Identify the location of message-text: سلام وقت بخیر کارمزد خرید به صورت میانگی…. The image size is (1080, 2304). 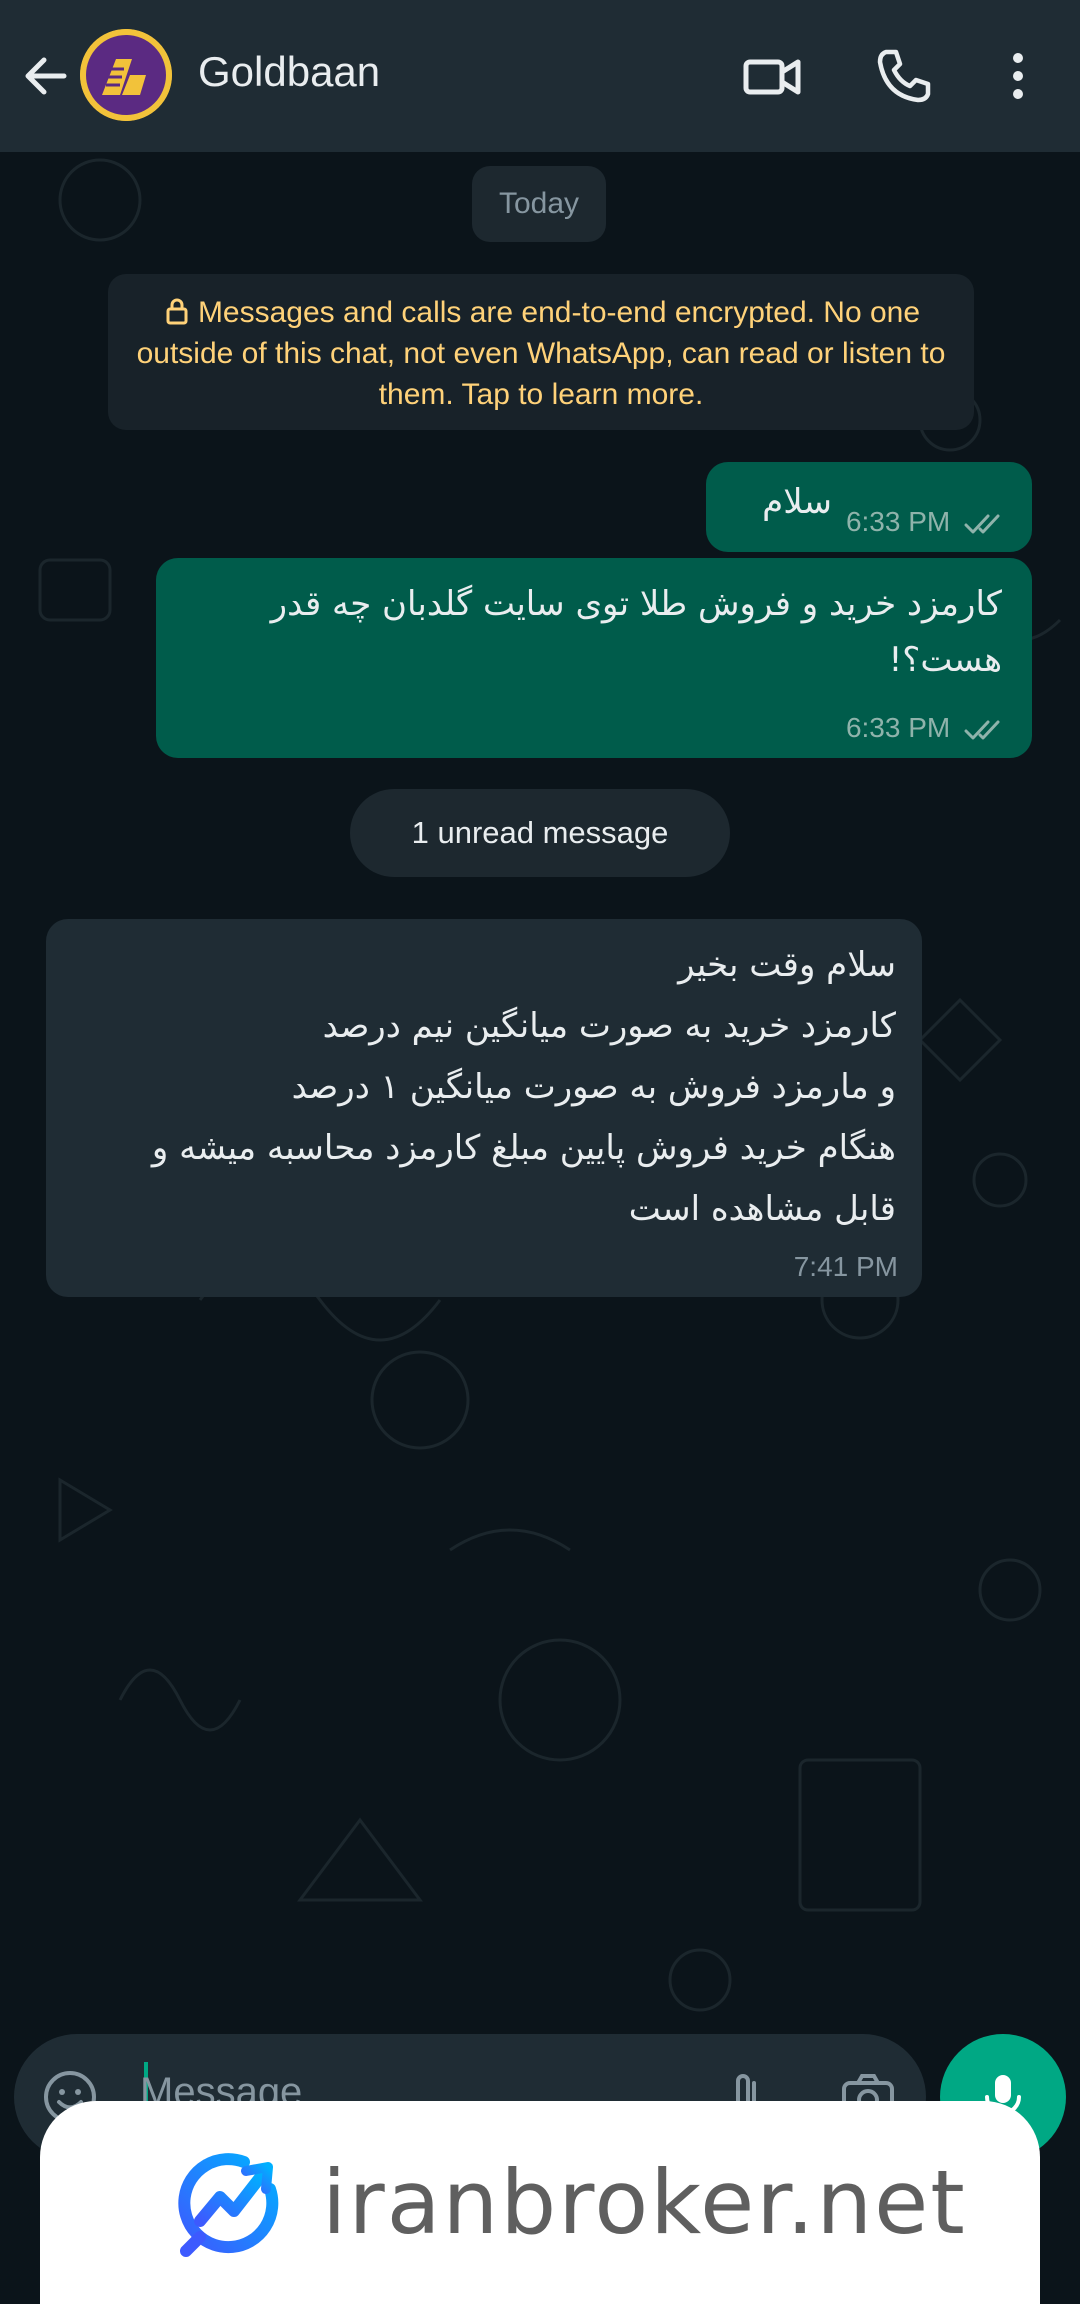
(481, 1087).